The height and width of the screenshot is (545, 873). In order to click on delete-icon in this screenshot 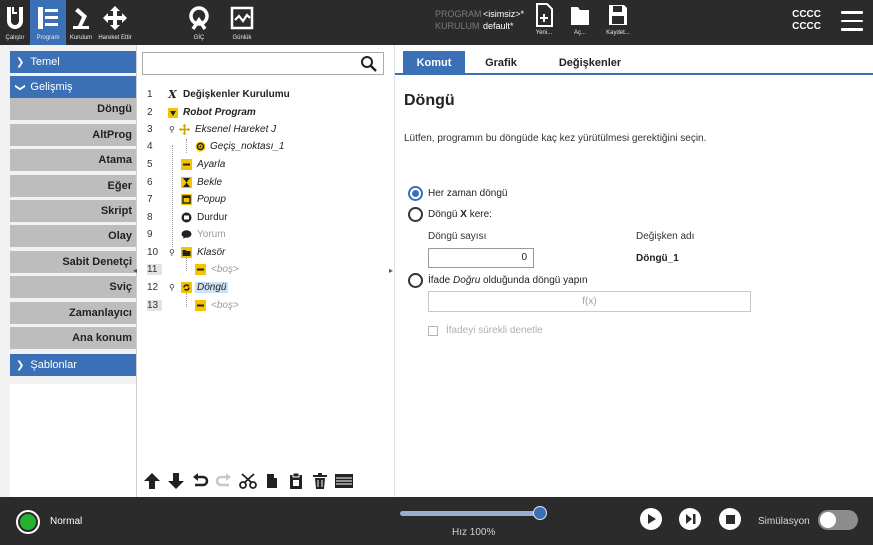, I will do `click(320, 481)`.